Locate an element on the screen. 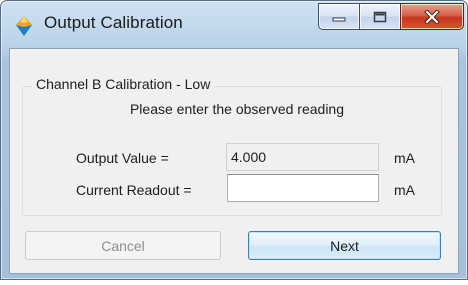  maximize-icon is located at coordinates (380, 16).